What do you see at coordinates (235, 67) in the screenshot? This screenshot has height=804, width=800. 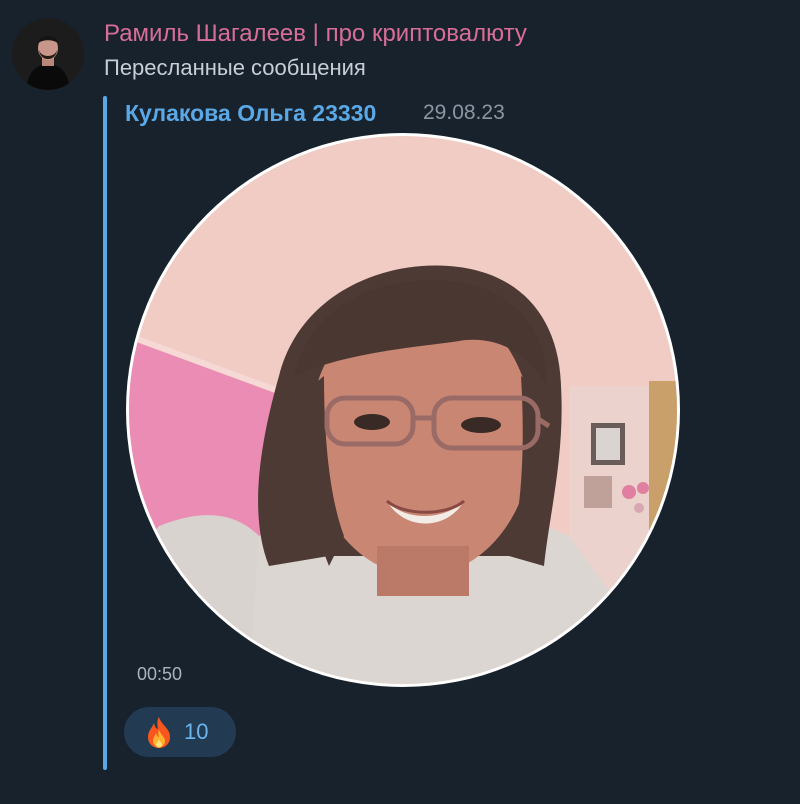 I see `forwarded-messages-label: Пересланные сообщения` at bounding box center [235, 67].